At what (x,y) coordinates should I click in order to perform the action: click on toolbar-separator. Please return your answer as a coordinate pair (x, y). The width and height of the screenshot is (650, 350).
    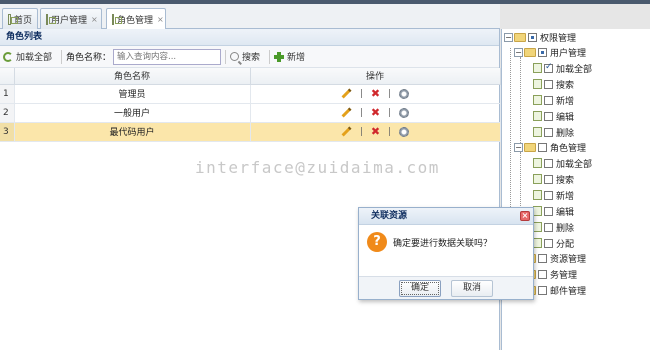
    Looking at the image, I should click on (226, 56).